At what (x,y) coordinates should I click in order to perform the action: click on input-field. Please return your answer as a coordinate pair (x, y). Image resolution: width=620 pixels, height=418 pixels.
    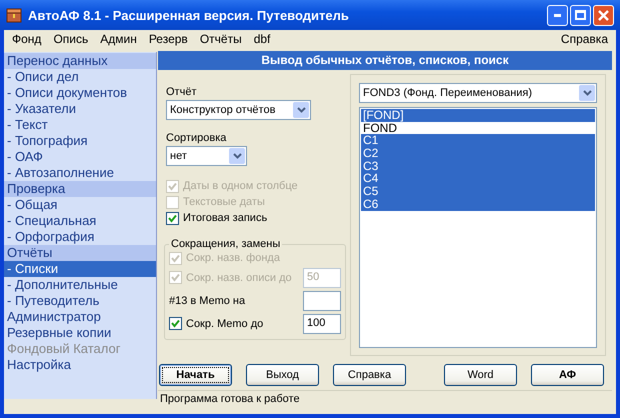
    Looking at the image, I should click on (322, 300).